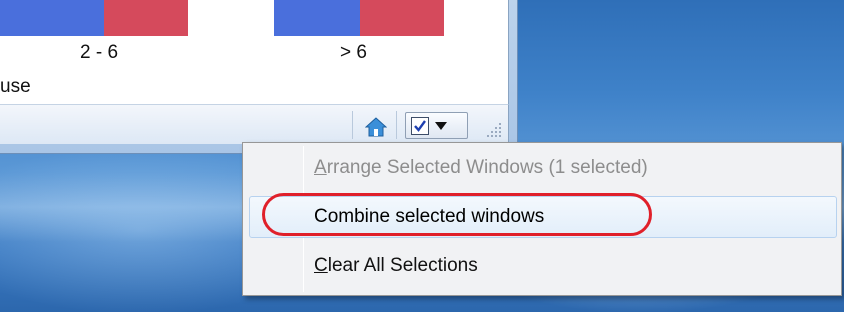 This screenshot has height=312, width=844. What do you see at coordinates (487, 167) in the screenshot?
I see `menu-item-label: rrange Selected Windows (1 selected)` at bounding box center [487, 167].